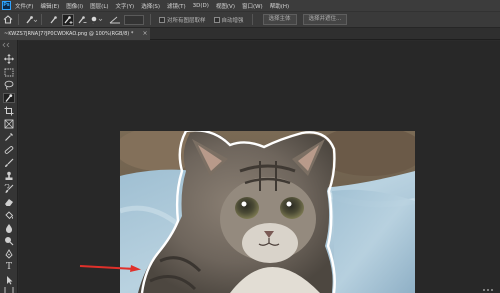 The width and height of the screenshot is (500, 293). Describe the element at coordinates (9, 111) in the screenshot. I see `crop-tool-icon` at that location.